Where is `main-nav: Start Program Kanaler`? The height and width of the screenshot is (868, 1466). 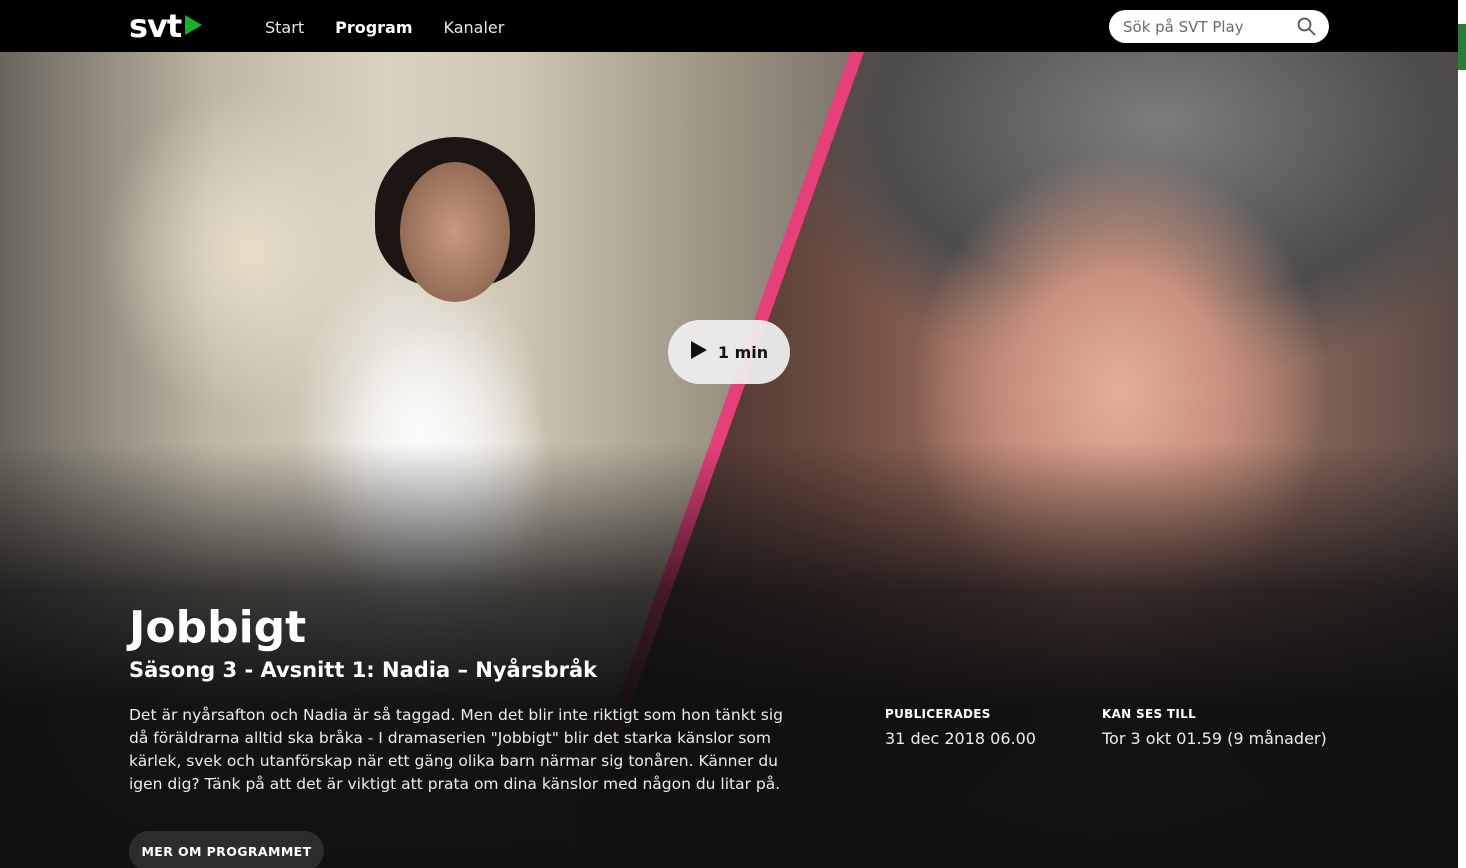
main-nav: Start Program Kanaler is located at coordinates (400, 28).